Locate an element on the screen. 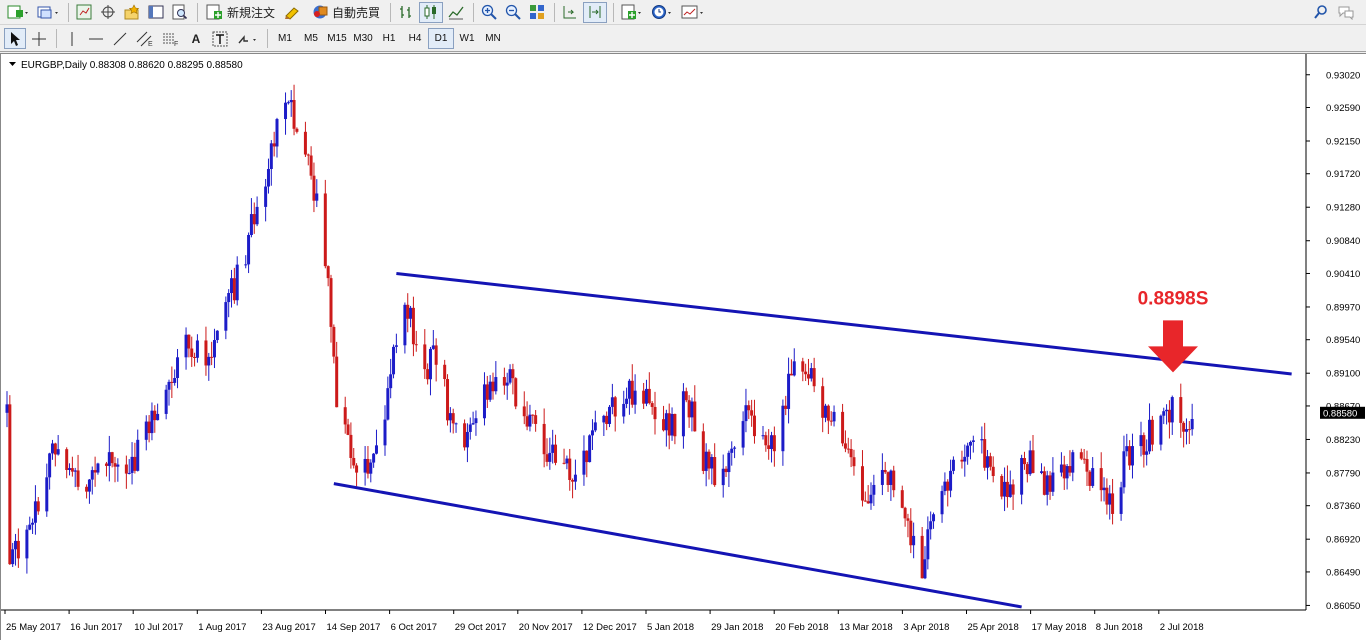 Image resolution: width=1366 pixels, height=640 pixels. data-window-button is located at coordinates (108, 12).